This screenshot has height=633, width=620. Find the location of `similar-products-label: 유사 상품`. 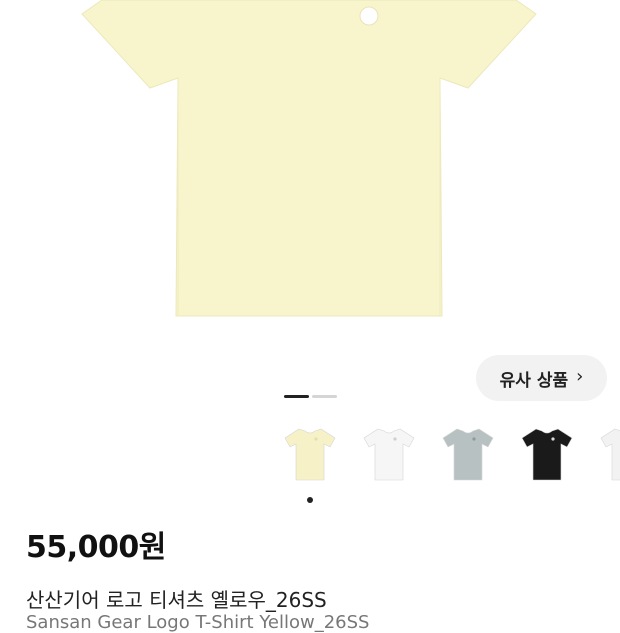

similar-products-label: 유사 상품 is located at coordinates (534, 380).